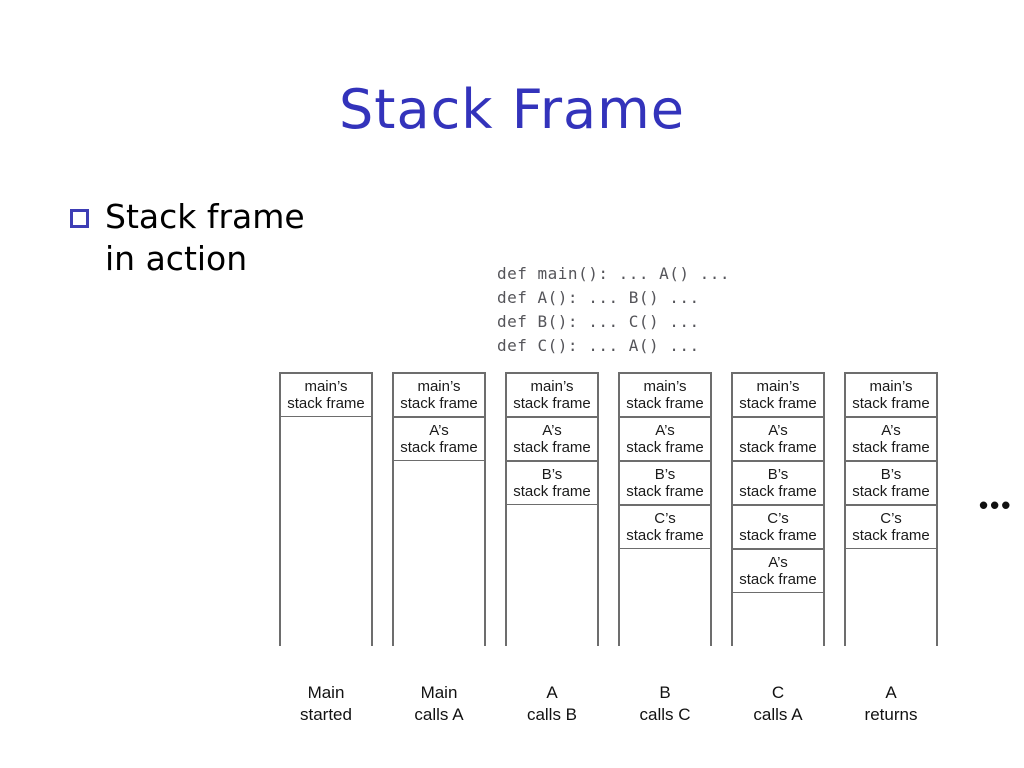  What do you see at coordinates (205, 237) in the screenshot?
I see `bullet-item-label: Stack frame in action` at bounding box center [205, 237].